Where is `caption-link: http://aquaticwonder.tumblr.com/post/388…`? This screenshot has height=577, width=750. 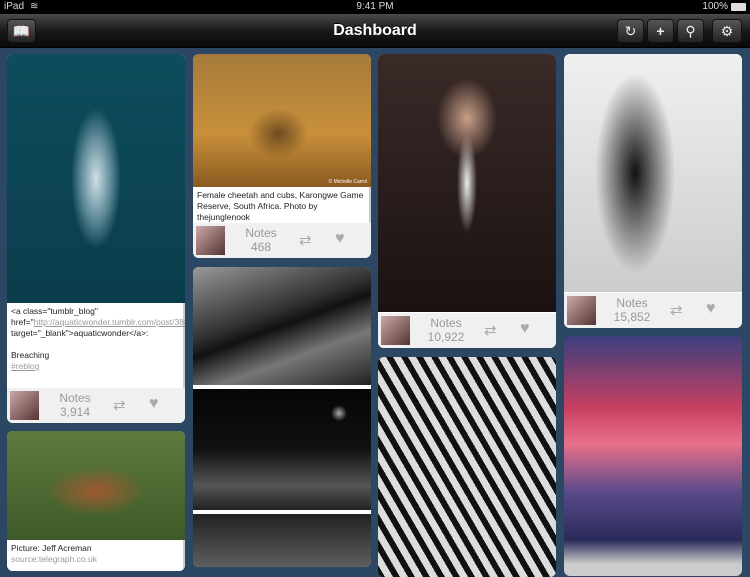
caption-link: http://aquaticwonder.tumblr.com/post/388… is located at coordinates (109, 322).